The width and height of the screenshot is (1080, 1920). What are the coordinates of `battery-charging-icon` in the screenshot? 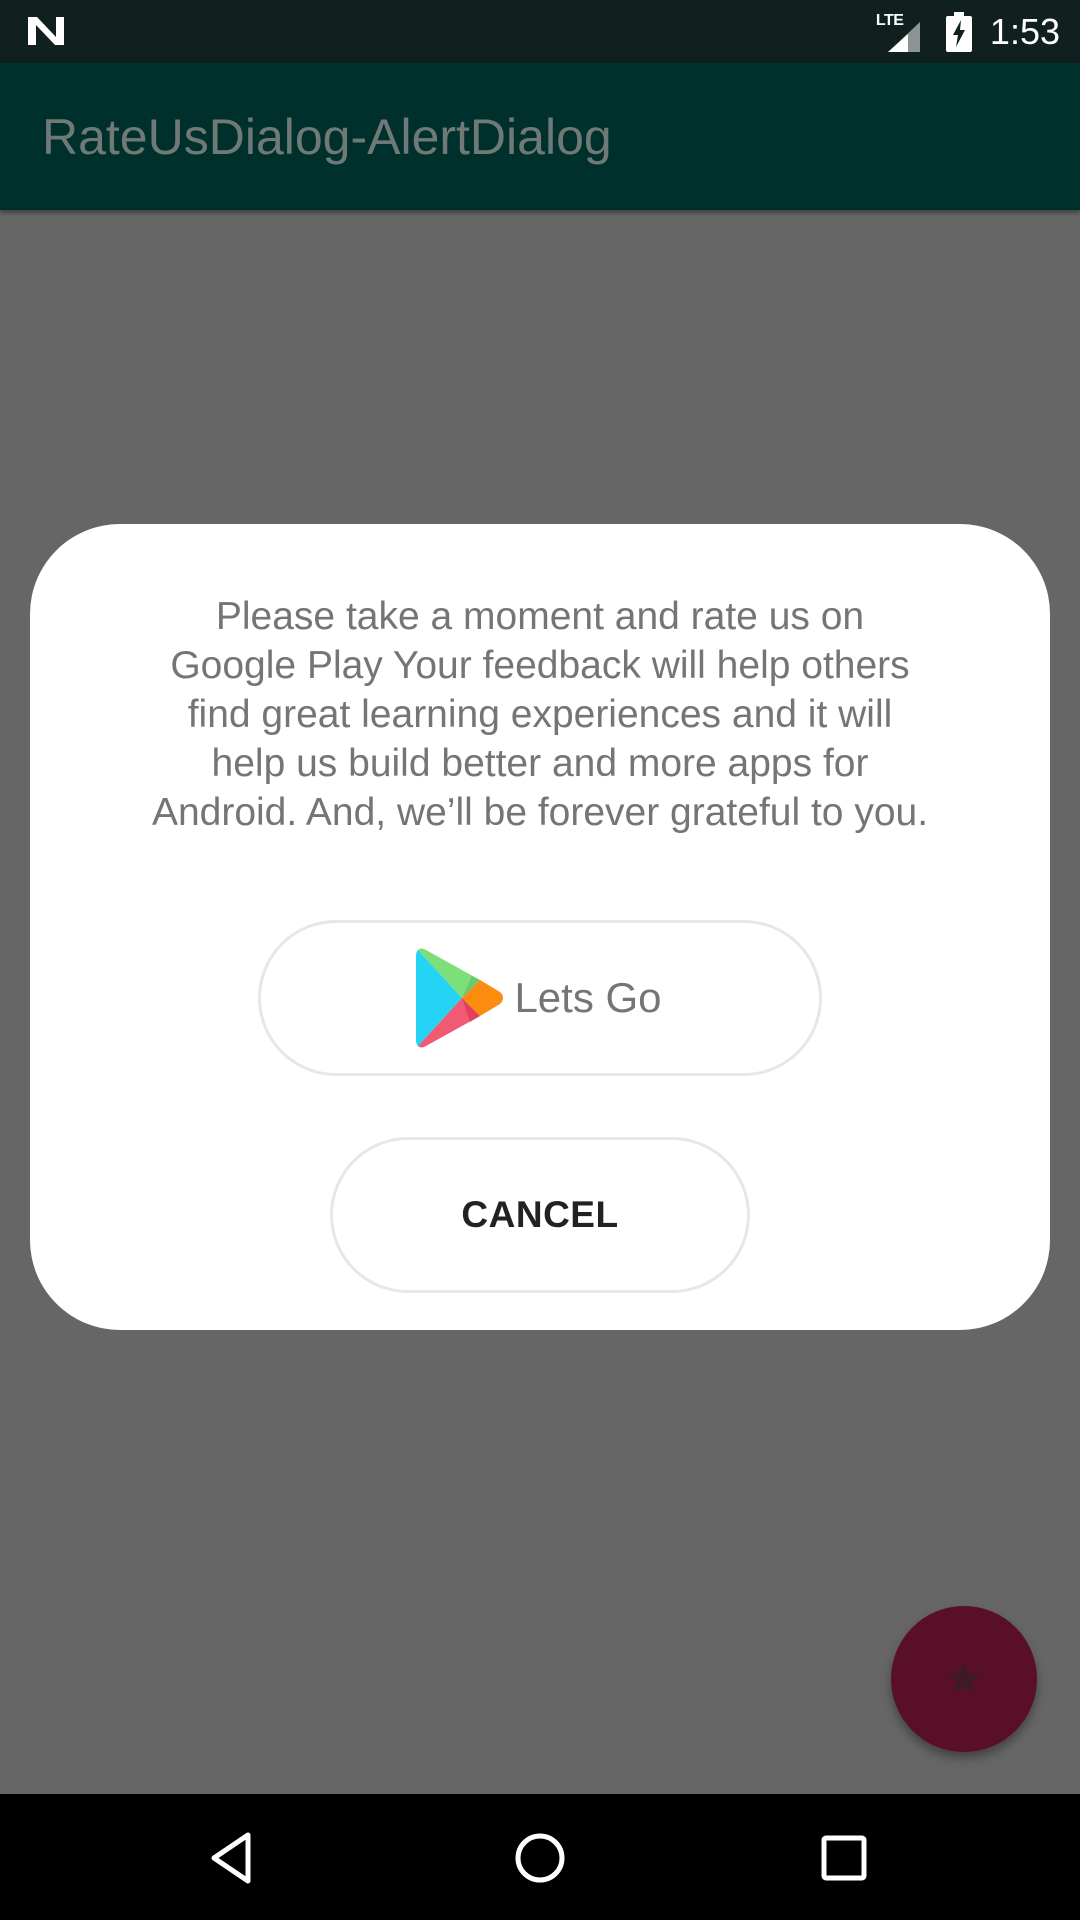 It's located at (958, 31).